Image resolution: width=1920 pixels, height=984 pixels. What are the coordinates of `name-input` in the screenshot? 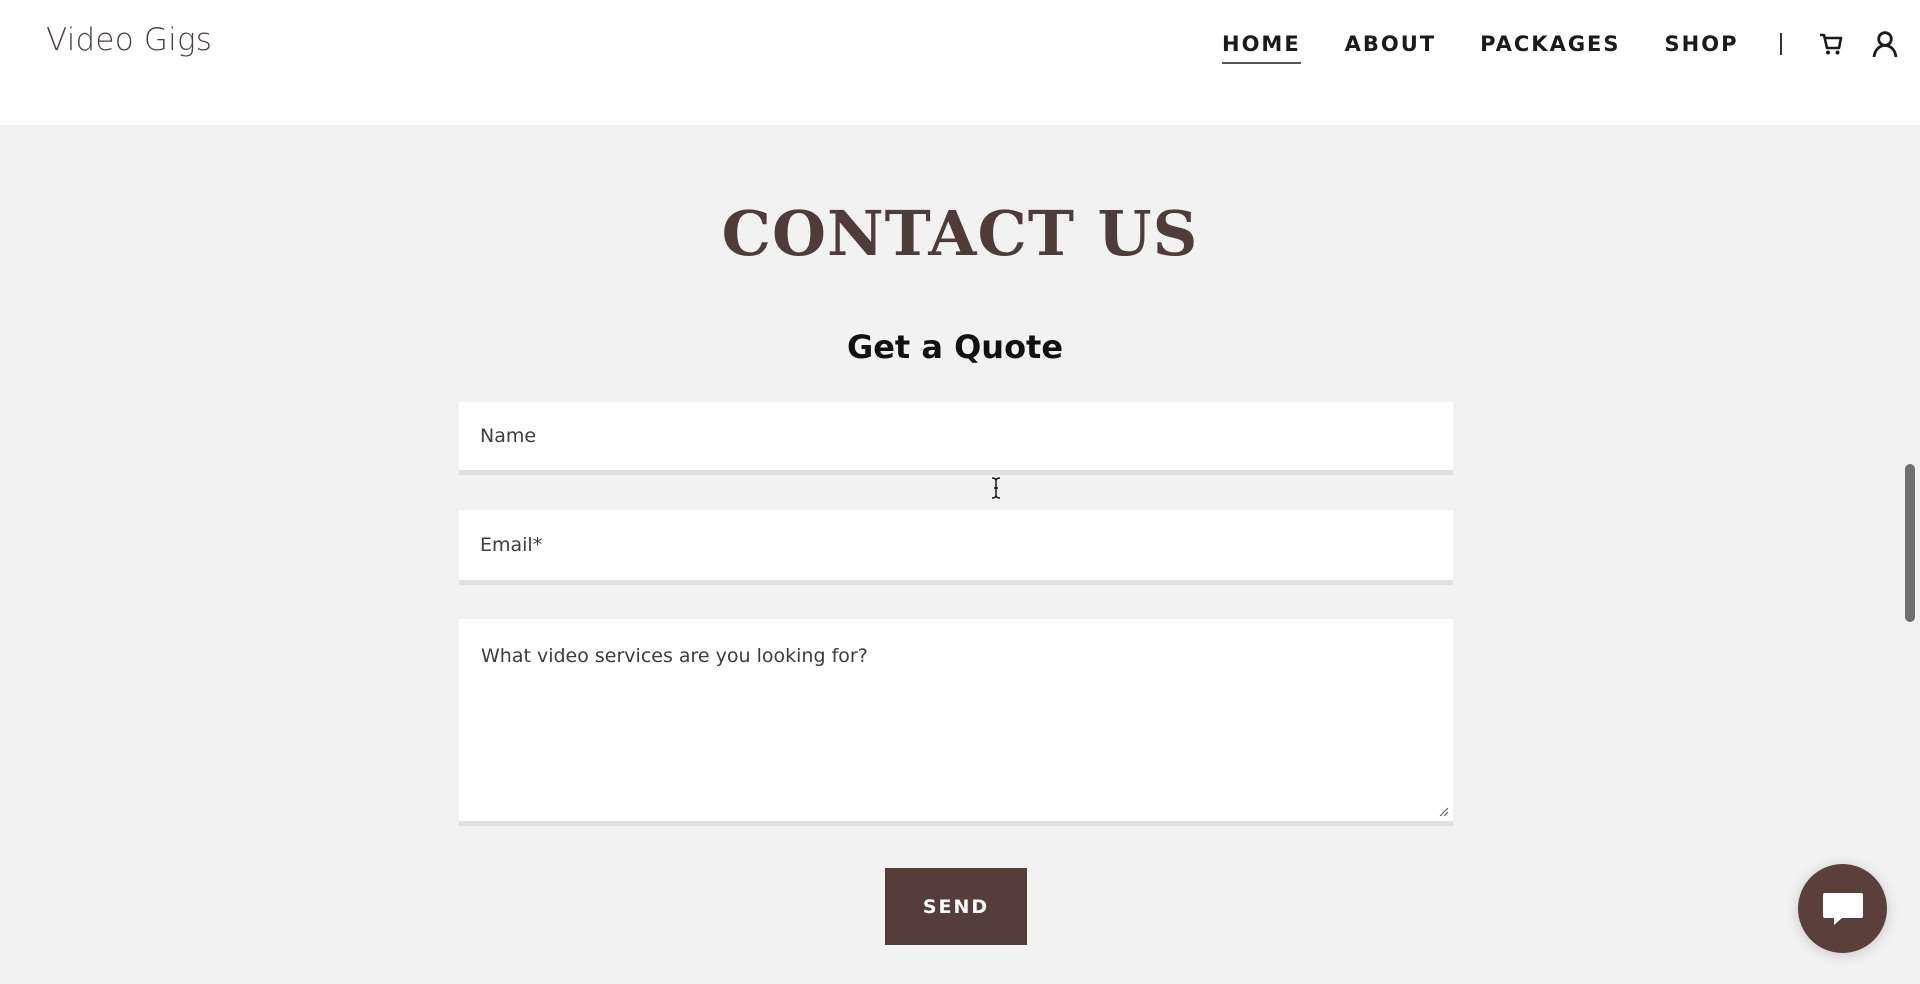 It's located at (956, 436).